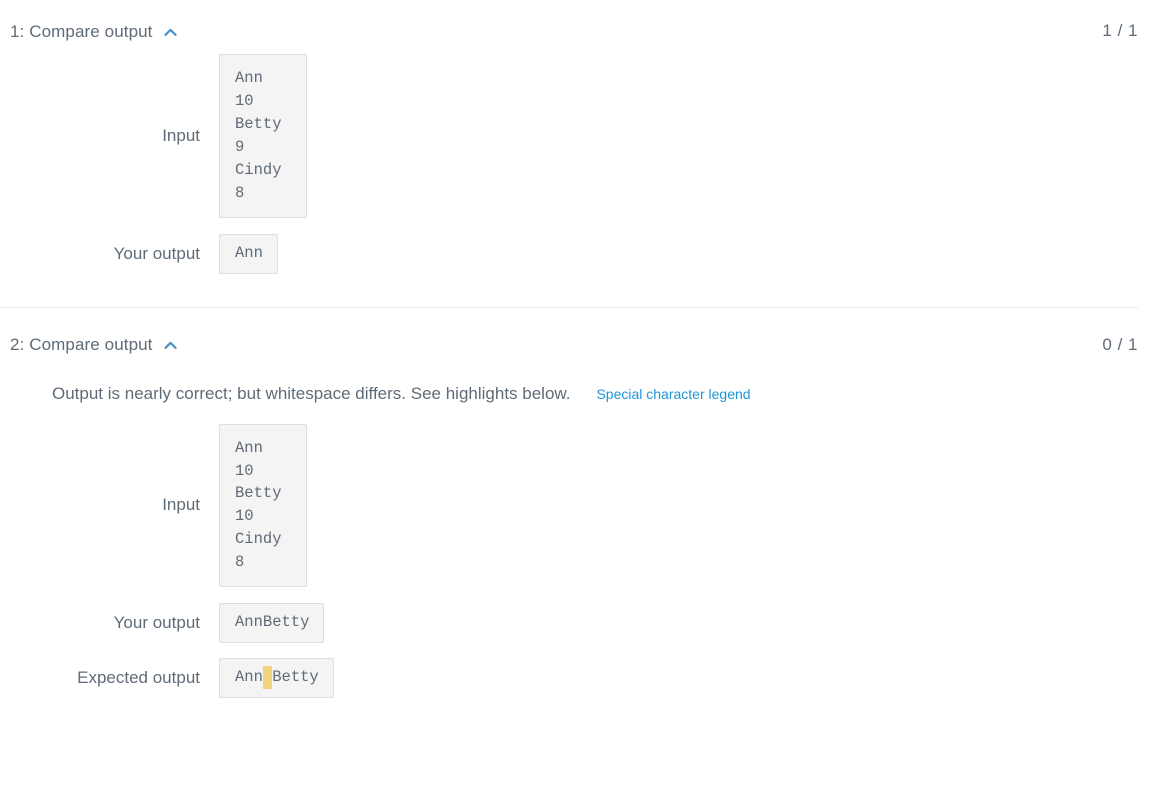 Image resolution: width=1162 pixels, height=785 pixels. What do you see at coordinates (1120, 30) in the screenshot?
I see `testcase-1-score: 1 / 1` at bounding box center [1120, 30].